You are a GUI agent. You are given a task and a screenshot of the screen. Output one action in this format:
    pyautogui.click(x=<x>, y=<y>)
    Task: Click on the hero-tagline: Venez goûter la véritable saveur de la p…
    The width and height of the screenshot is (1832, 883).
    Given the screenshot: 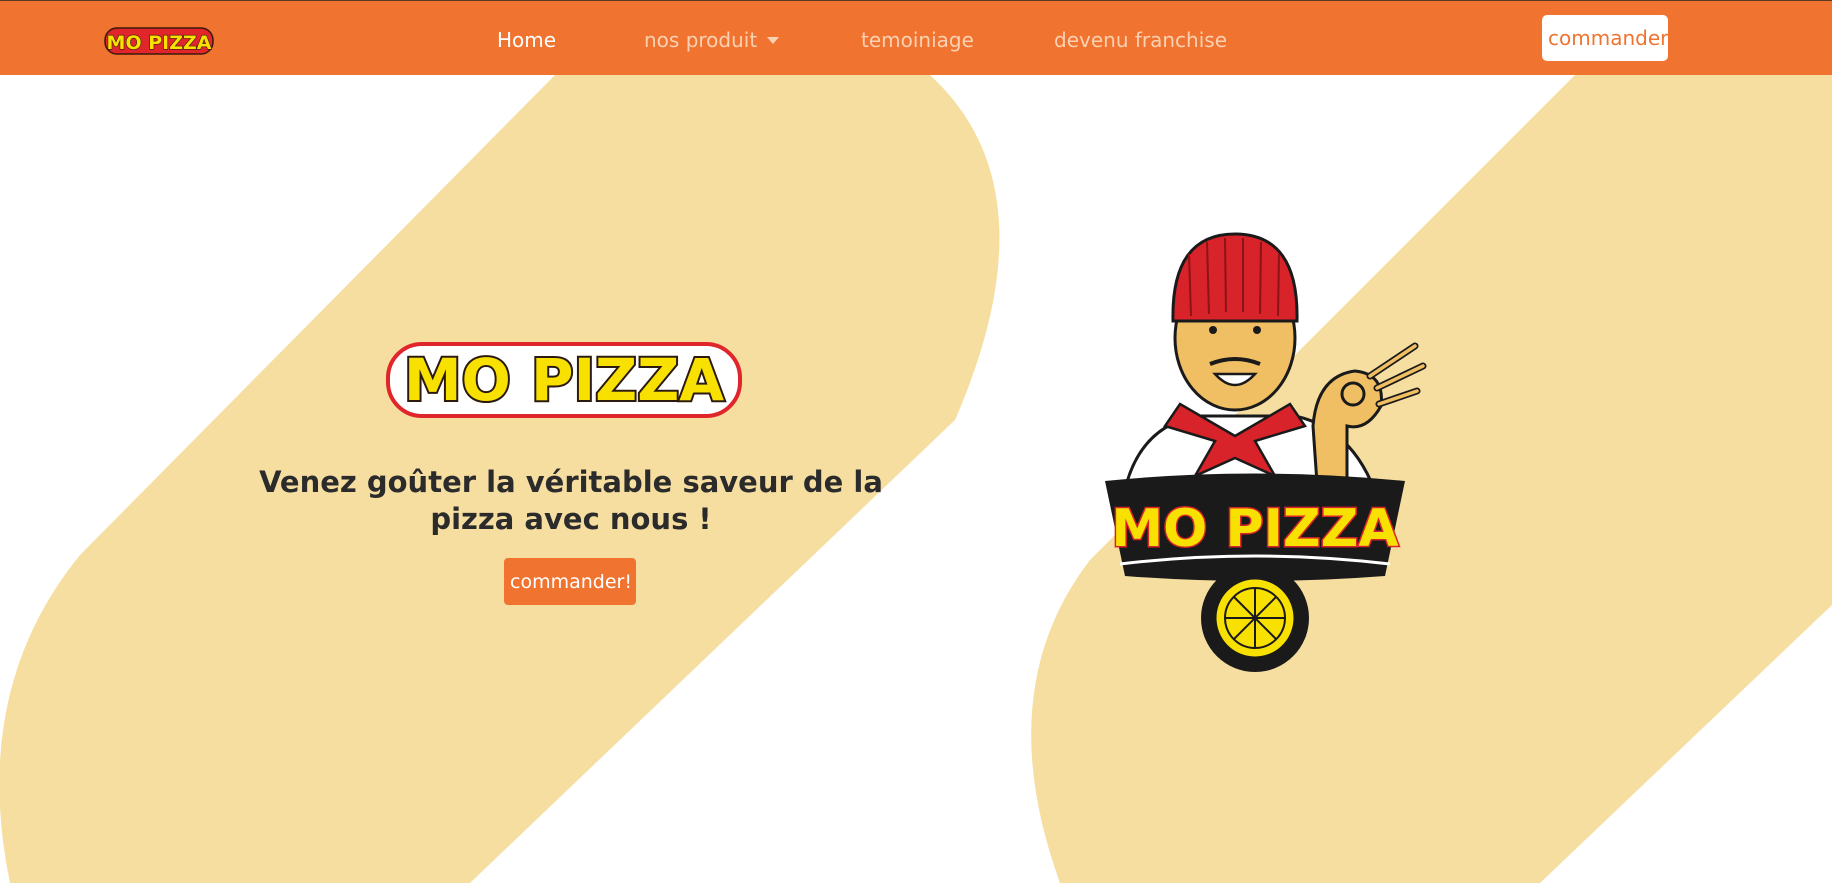 What is the action you would take?
    pyautogui.click(x=571, y=500)
    